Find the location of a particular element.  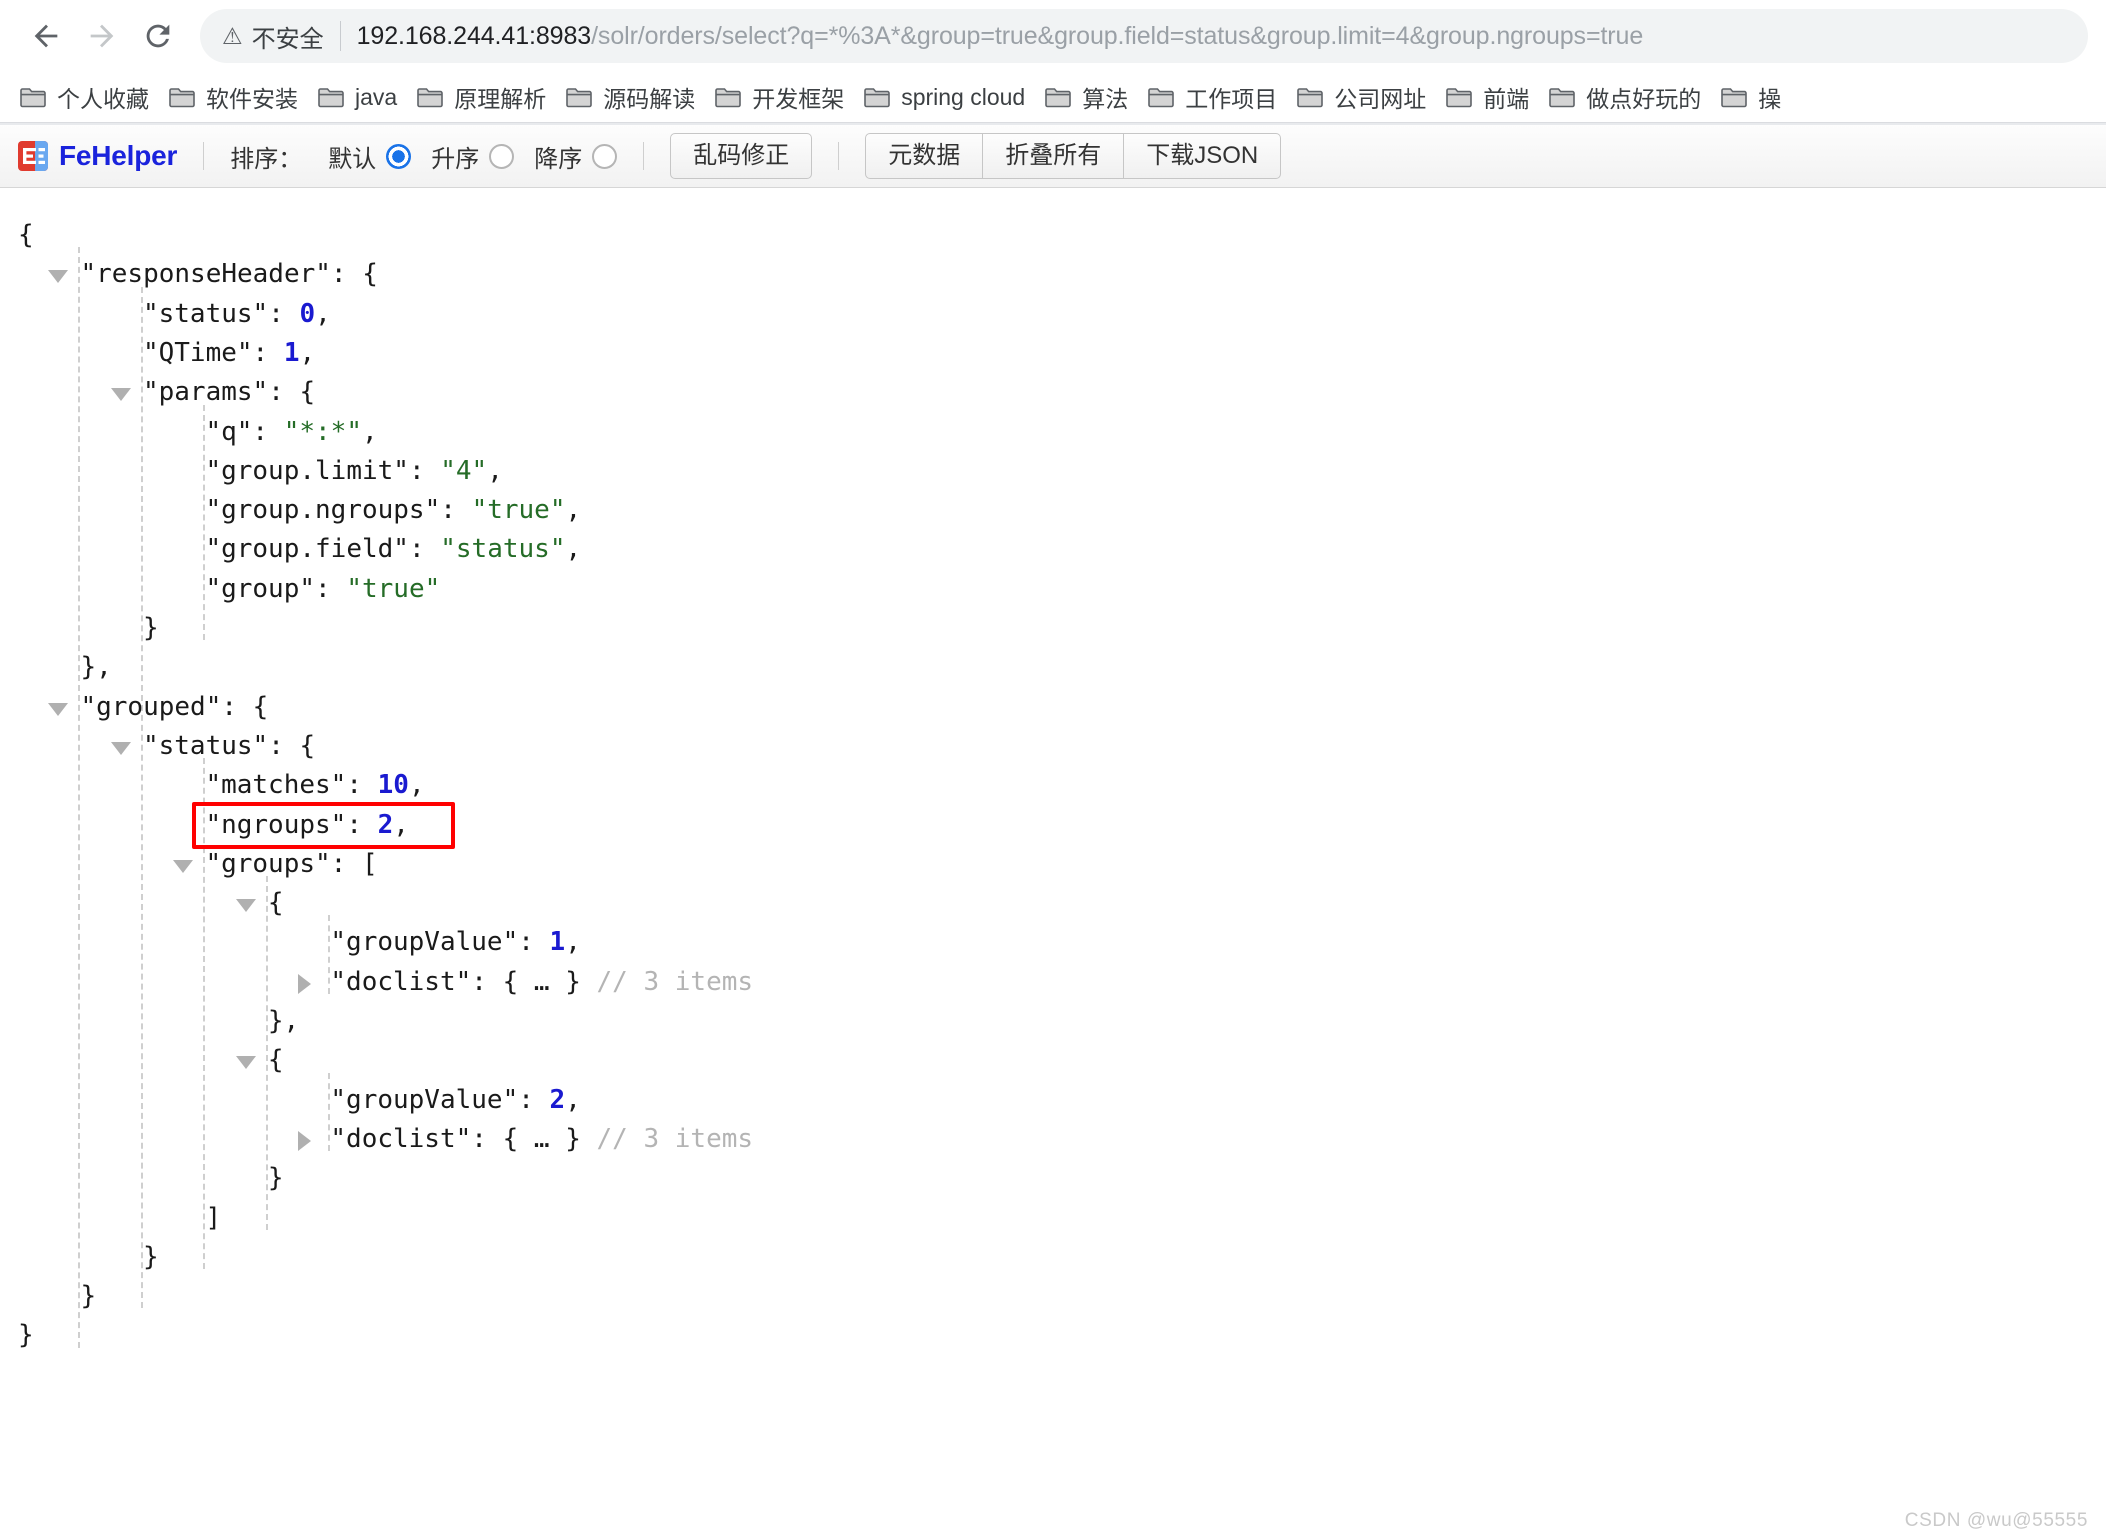

json-key: "matches" is located at coordinates (276, 785).